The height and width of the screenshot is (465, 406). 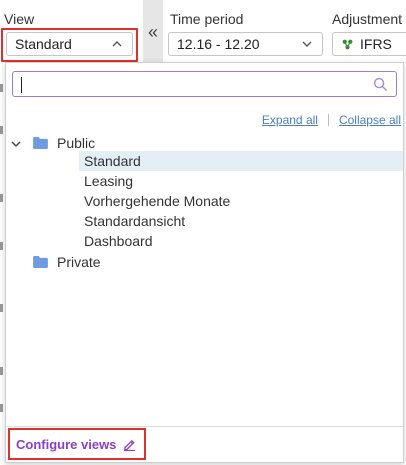 What do you see at coordinates (290, 120) in the screenshot?
I see `expand-all-link: Expand all` at bounding box center [290, 120].